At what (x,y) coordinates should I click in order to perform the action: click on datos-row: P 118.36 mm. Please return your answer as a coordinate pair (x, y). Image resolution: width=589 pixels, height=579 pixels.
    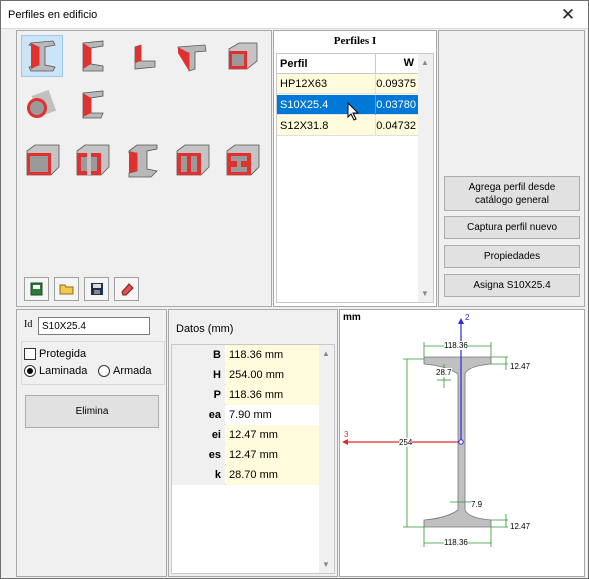
    Looking at the image, I should click on (246, 395).